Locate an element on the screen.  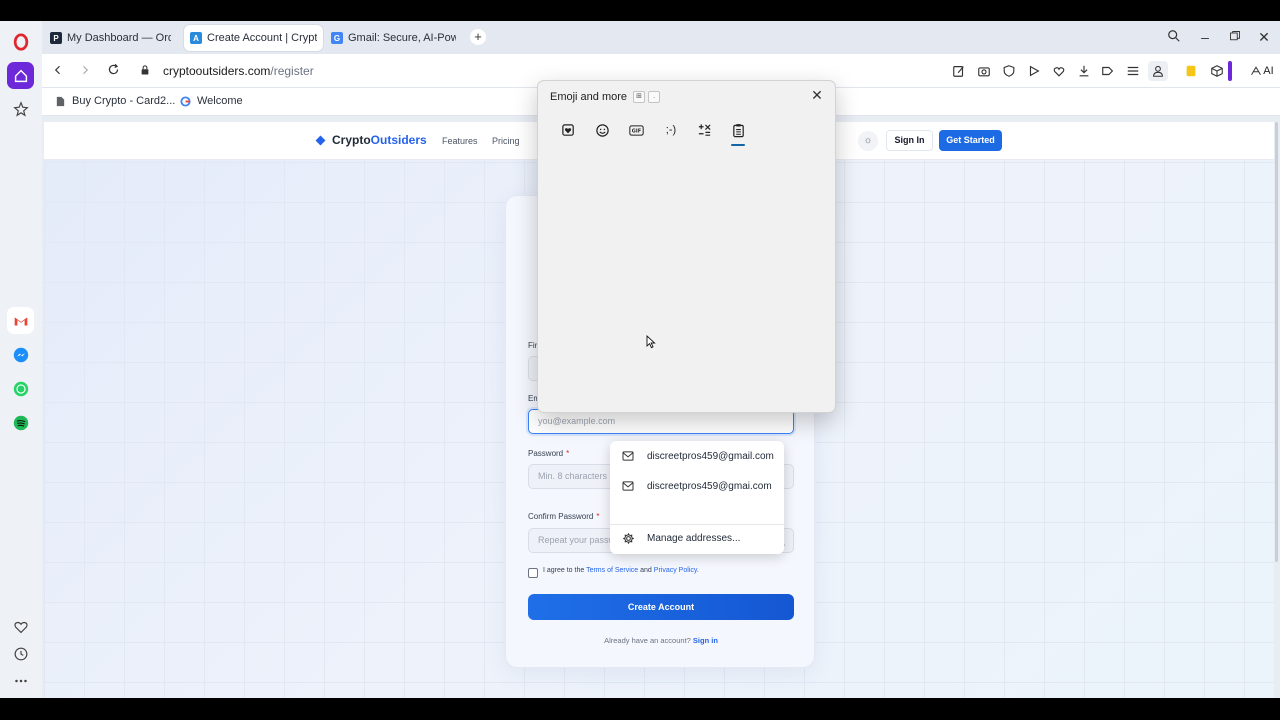
page-icon is located at coordinates (60, 101).